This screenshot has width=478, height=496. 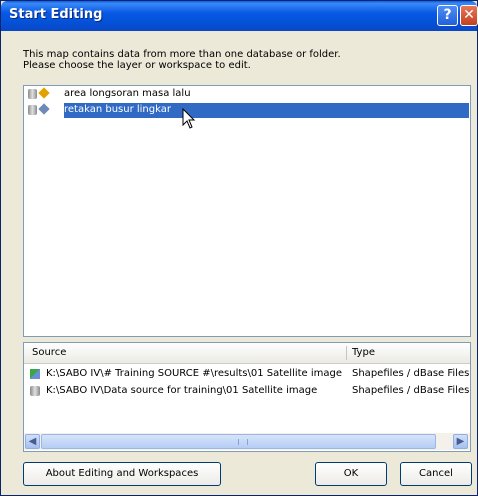 I want to click on close-button: ✕, so click(x=469, y=15).